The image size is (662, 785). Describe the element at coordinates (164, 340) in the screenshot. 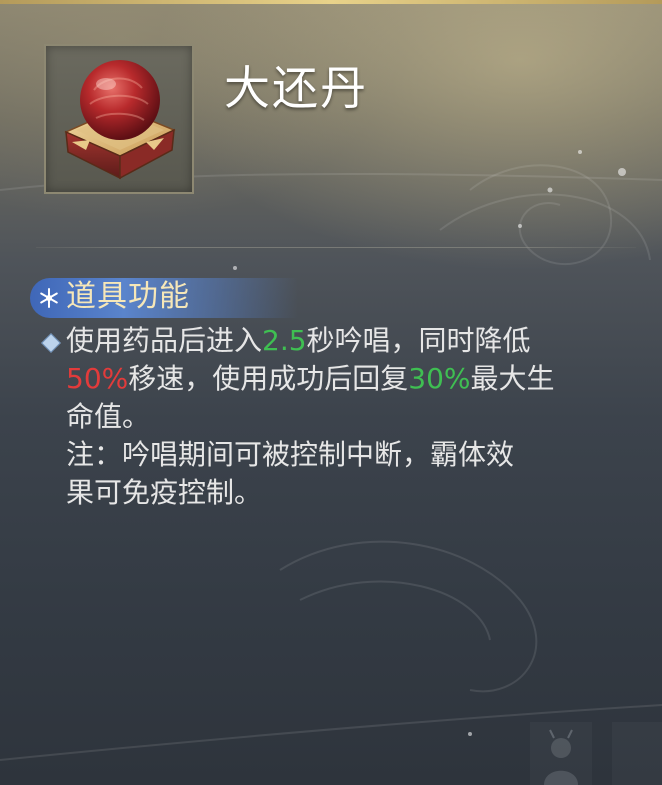

I see `desc-text: 使用药品后进入` at that location.